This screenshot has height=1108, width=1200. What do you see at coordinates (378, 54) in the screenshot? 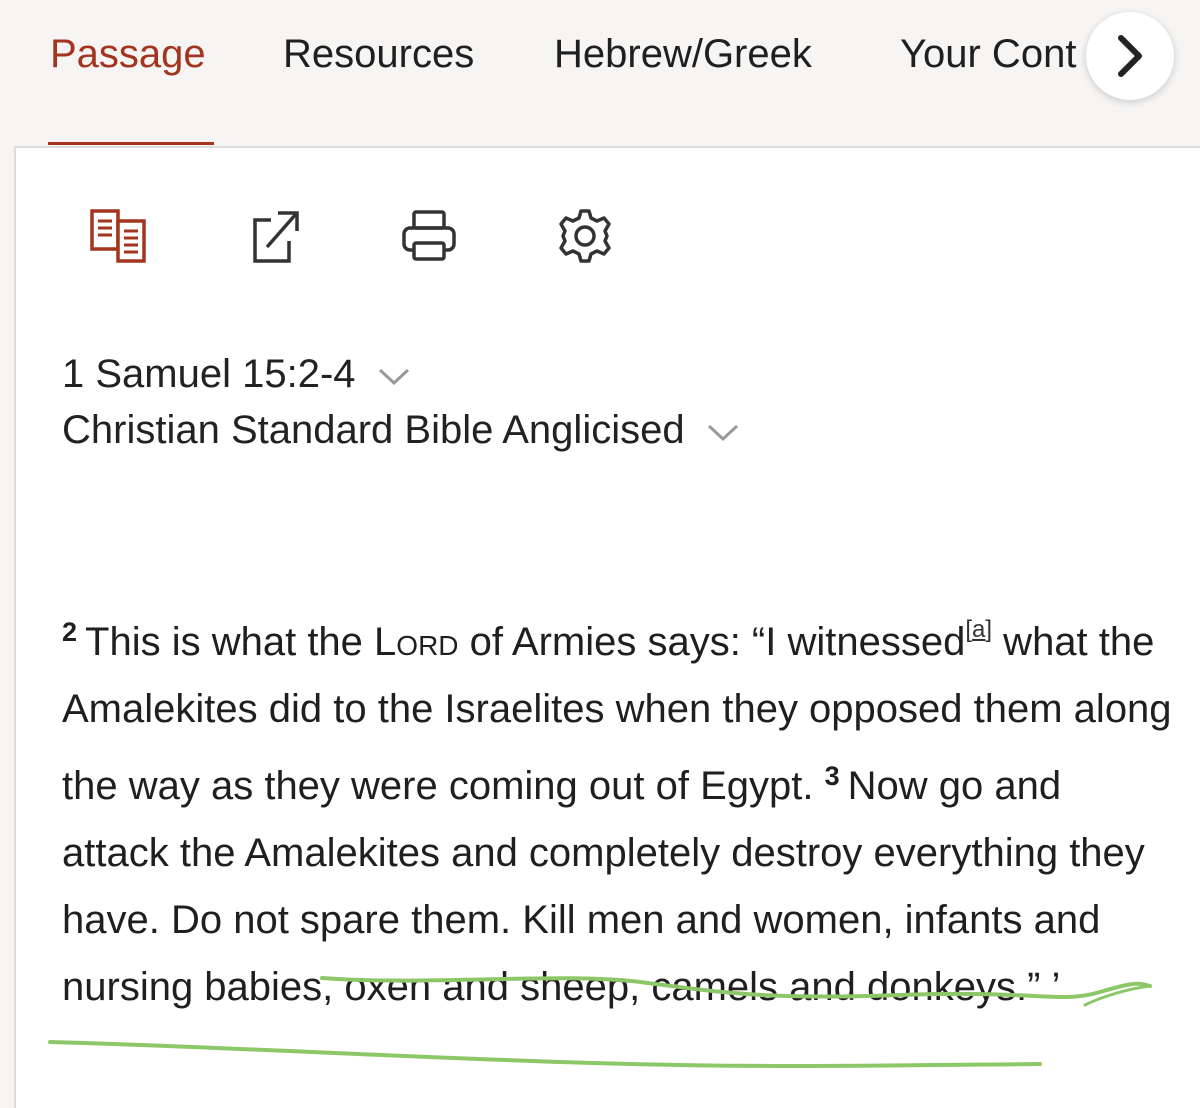
I see `tab-resources: Resources` at bounding box center [378, 54].